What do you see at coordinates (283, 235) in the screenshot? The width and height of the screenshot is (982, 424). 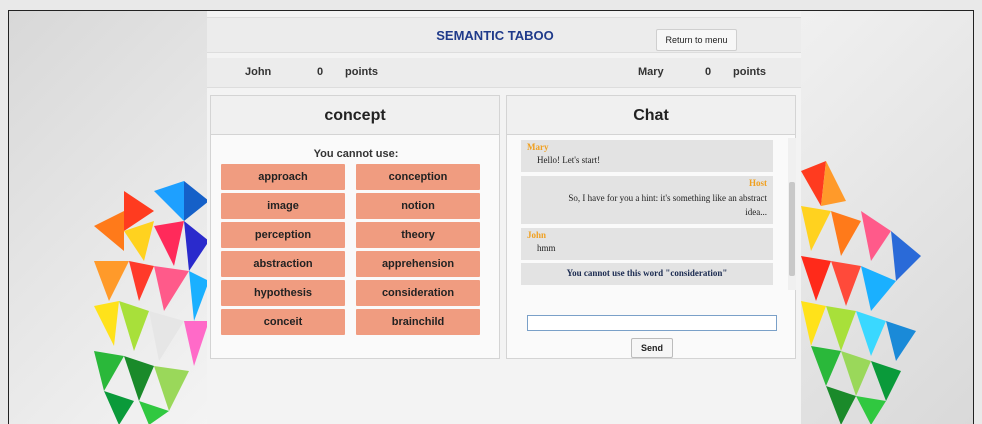 I see `taboo-word: perception` at bounding box center [283, 235].